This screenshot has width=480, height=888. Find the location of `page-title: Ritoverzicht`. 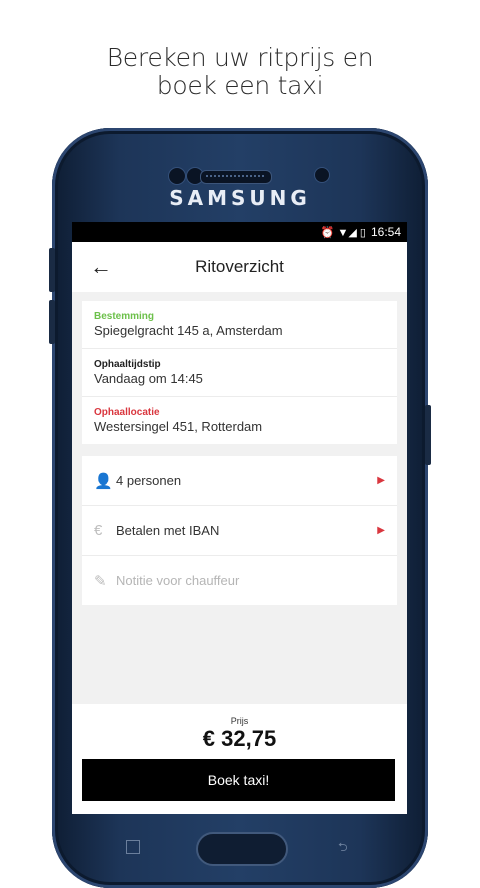

page-title: Ritoverzicht is located at coordinates (239, 266).